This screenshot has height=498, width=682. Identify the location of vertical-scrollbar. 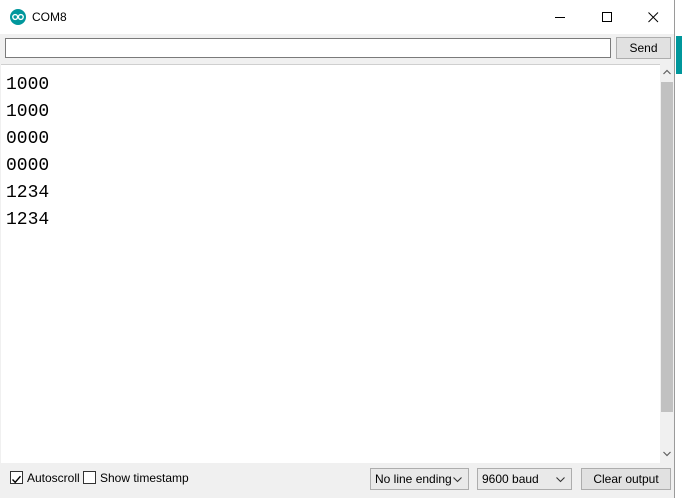
(667, 263).